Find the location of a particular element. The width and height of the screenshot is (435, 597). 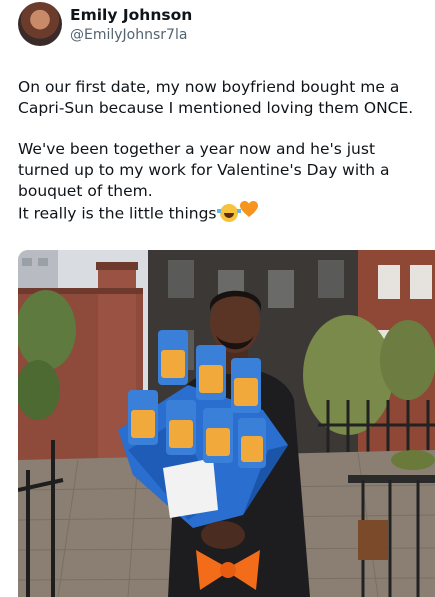

tweet-paragraph-3-text: It really is the little things is located at coordinates (117, 213).